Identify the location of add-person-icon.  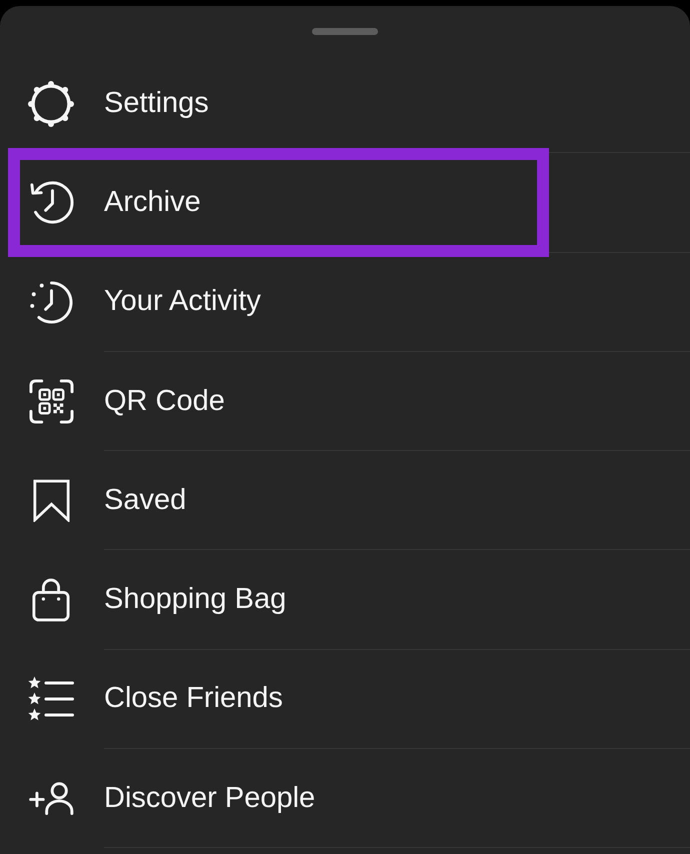
(51, 799).